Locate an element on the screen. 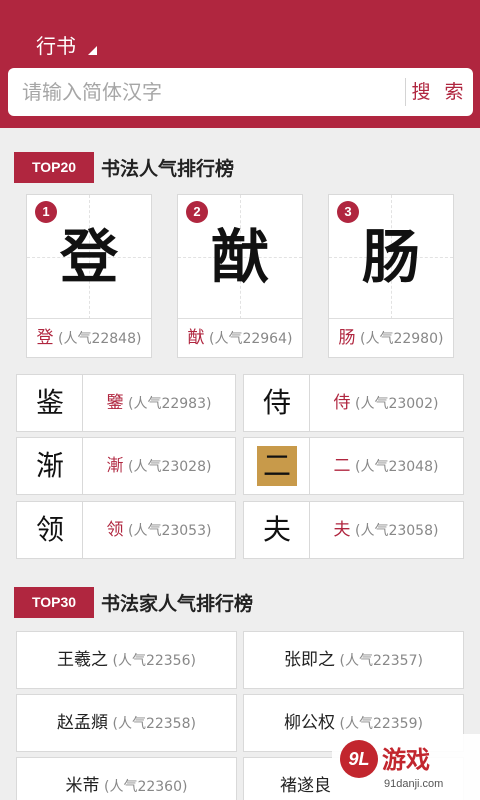 The height and width of the screenshot is (800, 480). popularity-count: (人气22848) is located at coordinates (99, 339).